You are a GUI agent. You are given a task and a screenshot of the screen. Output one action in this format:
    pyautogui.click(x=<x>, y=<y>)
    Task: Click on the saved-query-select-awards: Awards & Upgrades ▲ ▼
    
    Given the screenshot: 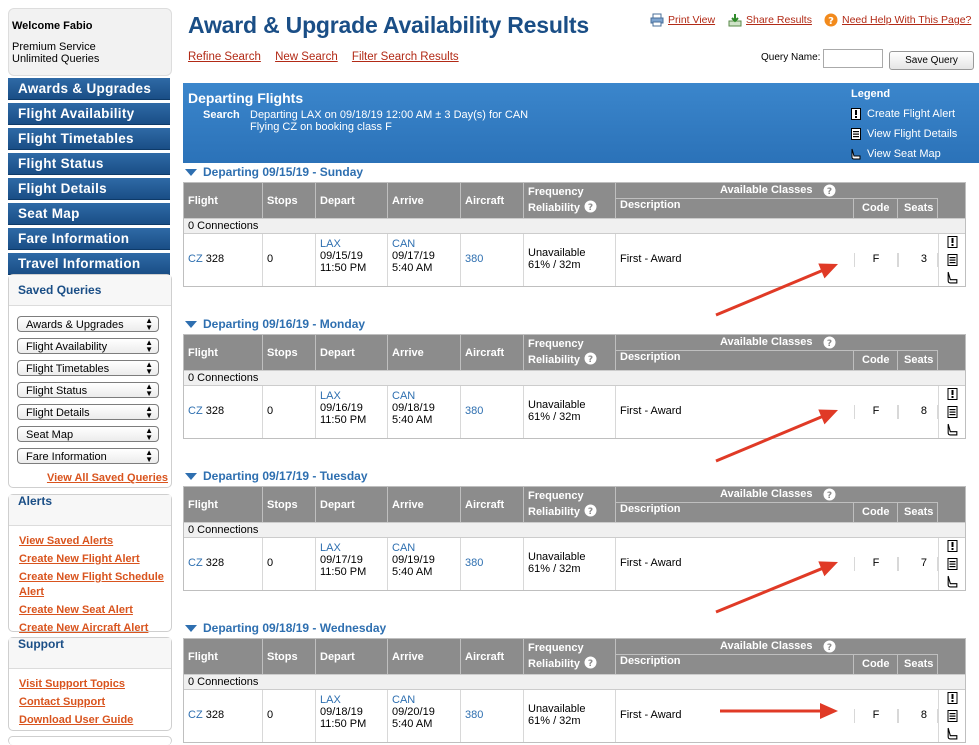 What is the action you would take?
    pyautogui.click(x=88, y=324)
    